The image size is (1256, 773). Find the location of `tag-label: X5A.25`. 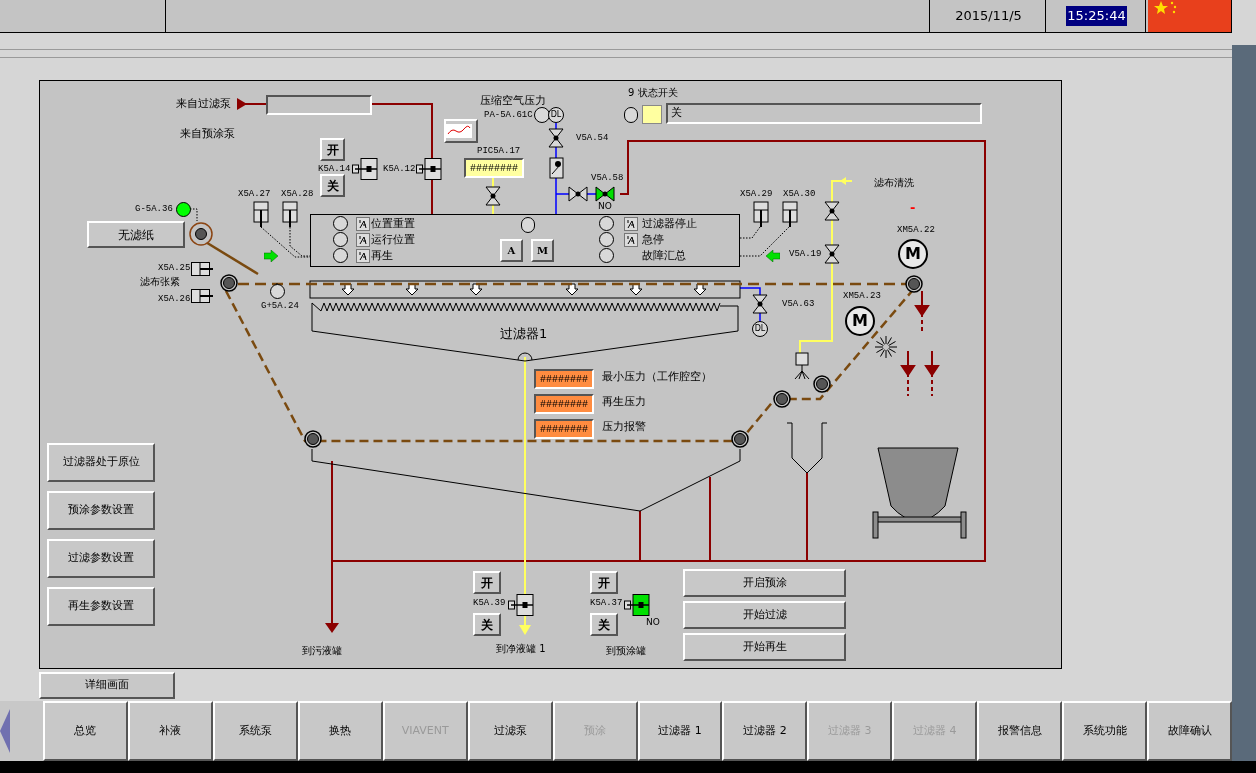

tag-label: X5A.25 is located at coordinates (174, 268).